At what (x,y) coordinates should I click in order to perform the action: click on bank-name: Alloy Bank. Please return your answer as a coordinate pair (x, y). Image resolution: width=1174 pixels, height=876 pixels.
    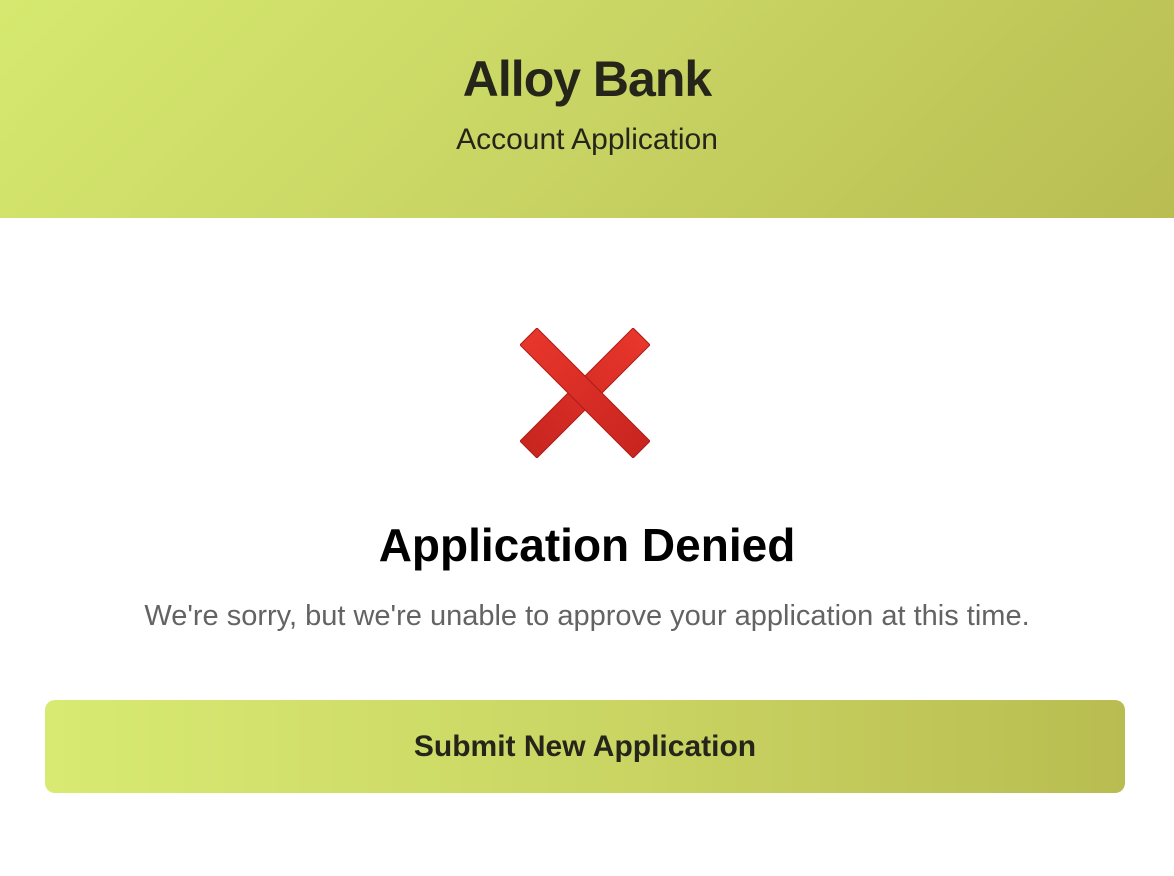
    Looking at the image, I should click on (587, 79).